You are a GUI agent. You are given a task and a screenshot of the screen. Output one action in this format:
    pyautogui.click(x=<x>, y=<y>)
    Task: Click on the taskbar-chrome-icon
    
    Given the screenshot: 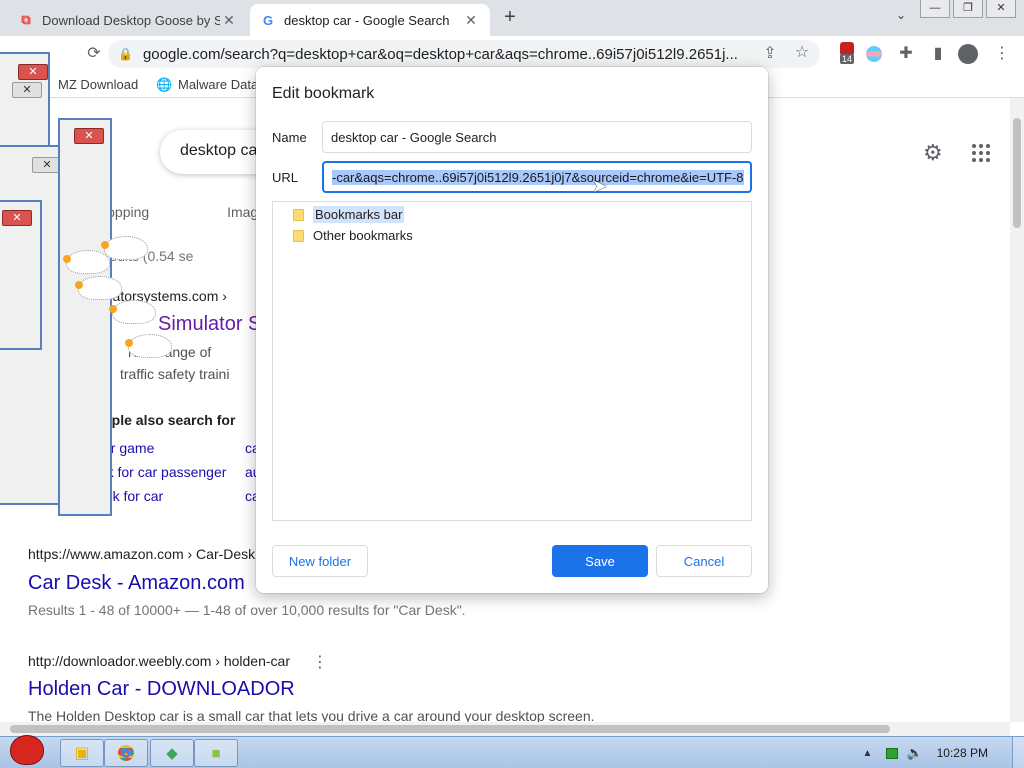 What is the action you would take?
    pyautogui.click(x=126, y=753)
    